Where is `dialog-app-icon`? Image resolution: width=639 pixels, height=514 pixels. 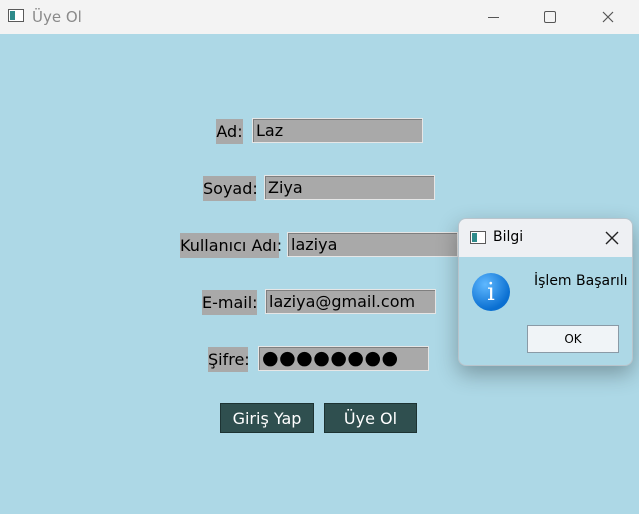
dialog-app-icon is located at coordinates (478, 237).